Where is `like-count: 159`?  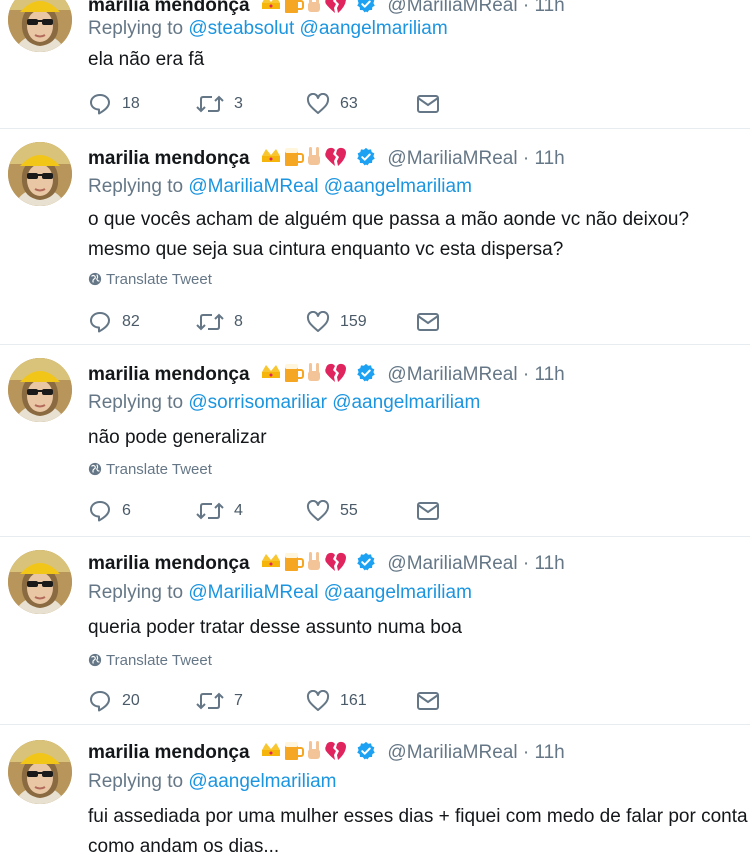 like-count: 159 is located at coordinates (353, 321).